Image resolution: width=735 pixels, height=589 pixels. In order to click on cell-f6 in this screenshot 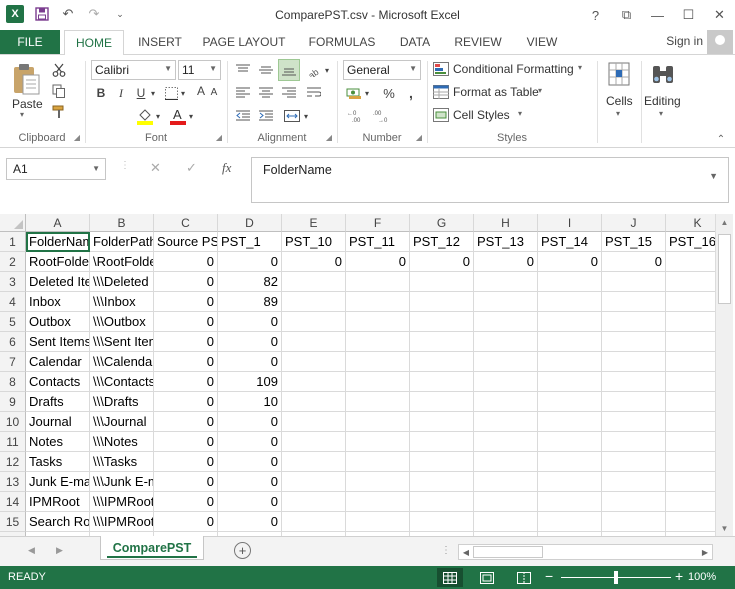, I will do `click(378, 342)`.